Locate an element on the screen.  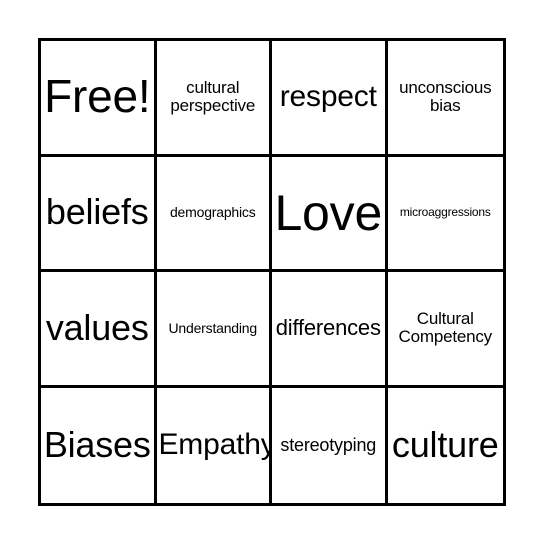
bingo-cell: Love is located at coordinates (330, 214).